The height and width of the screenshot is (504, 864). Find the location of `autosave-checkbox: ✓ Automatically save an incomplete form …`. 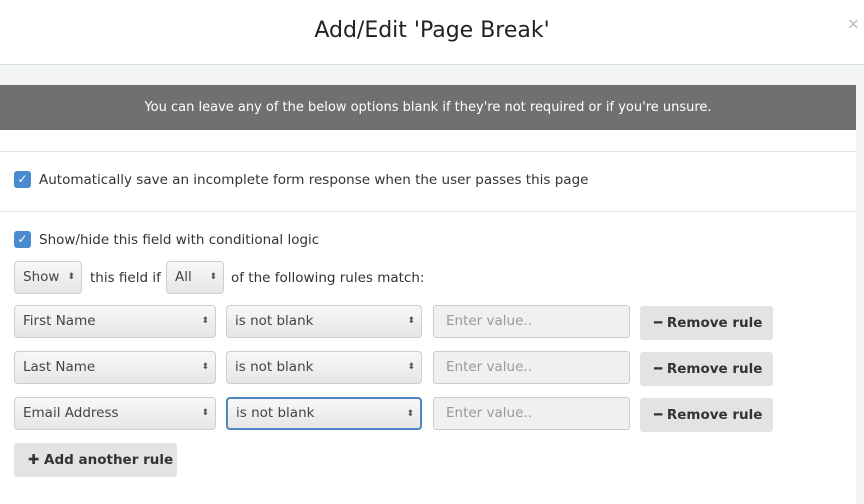

autosave-checkbox: ✓ Automatically save an incomplete form … is located at coordinates (301, 179).